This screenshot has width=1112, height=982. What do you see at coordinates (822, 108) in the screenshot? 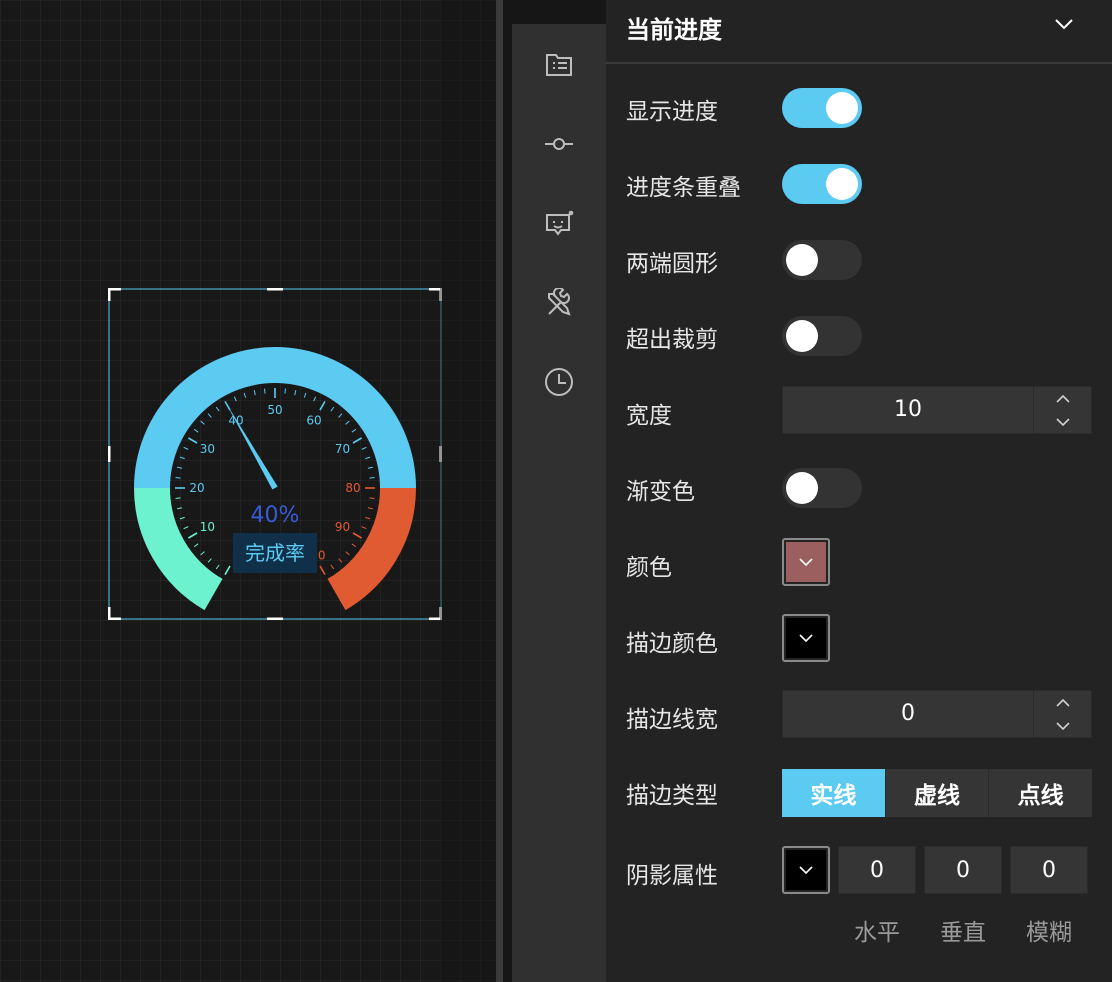
I see `show-progress-toggle` at bounding box center [822, 108].